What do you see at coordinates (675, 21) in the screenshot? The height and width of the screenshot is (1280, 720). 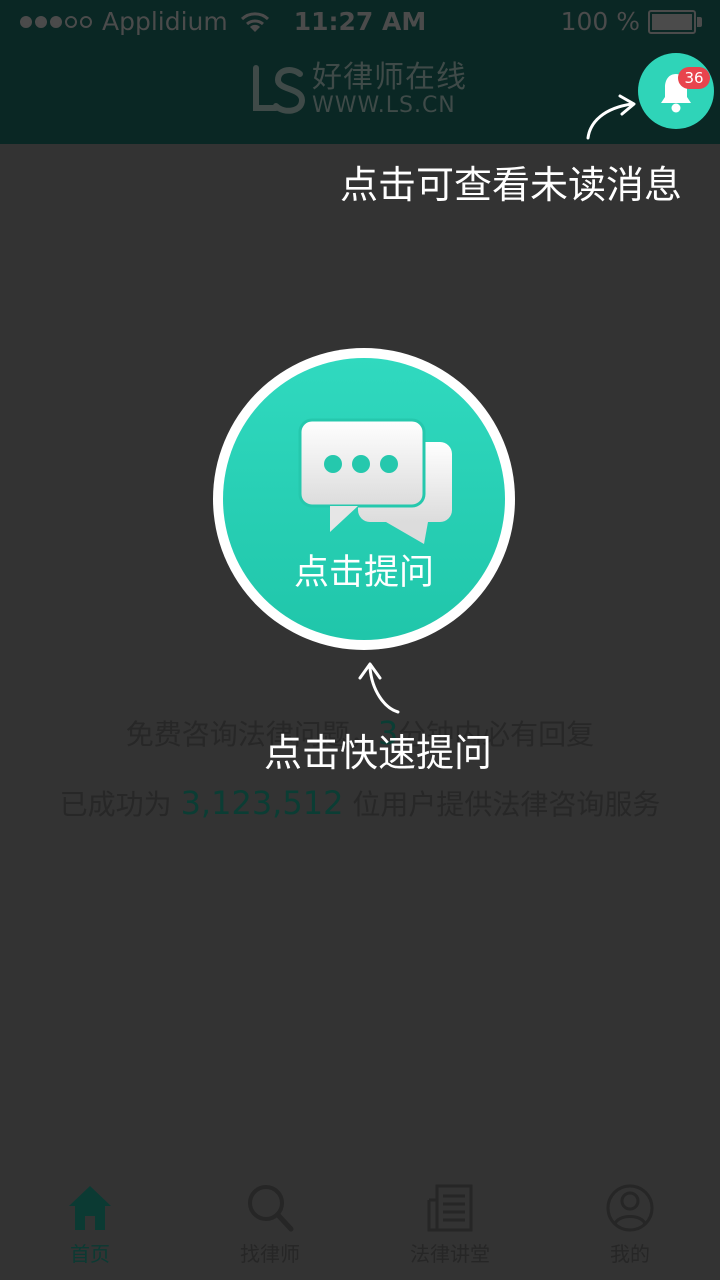 I see `battery-icon` at bounding box center [675, 21].